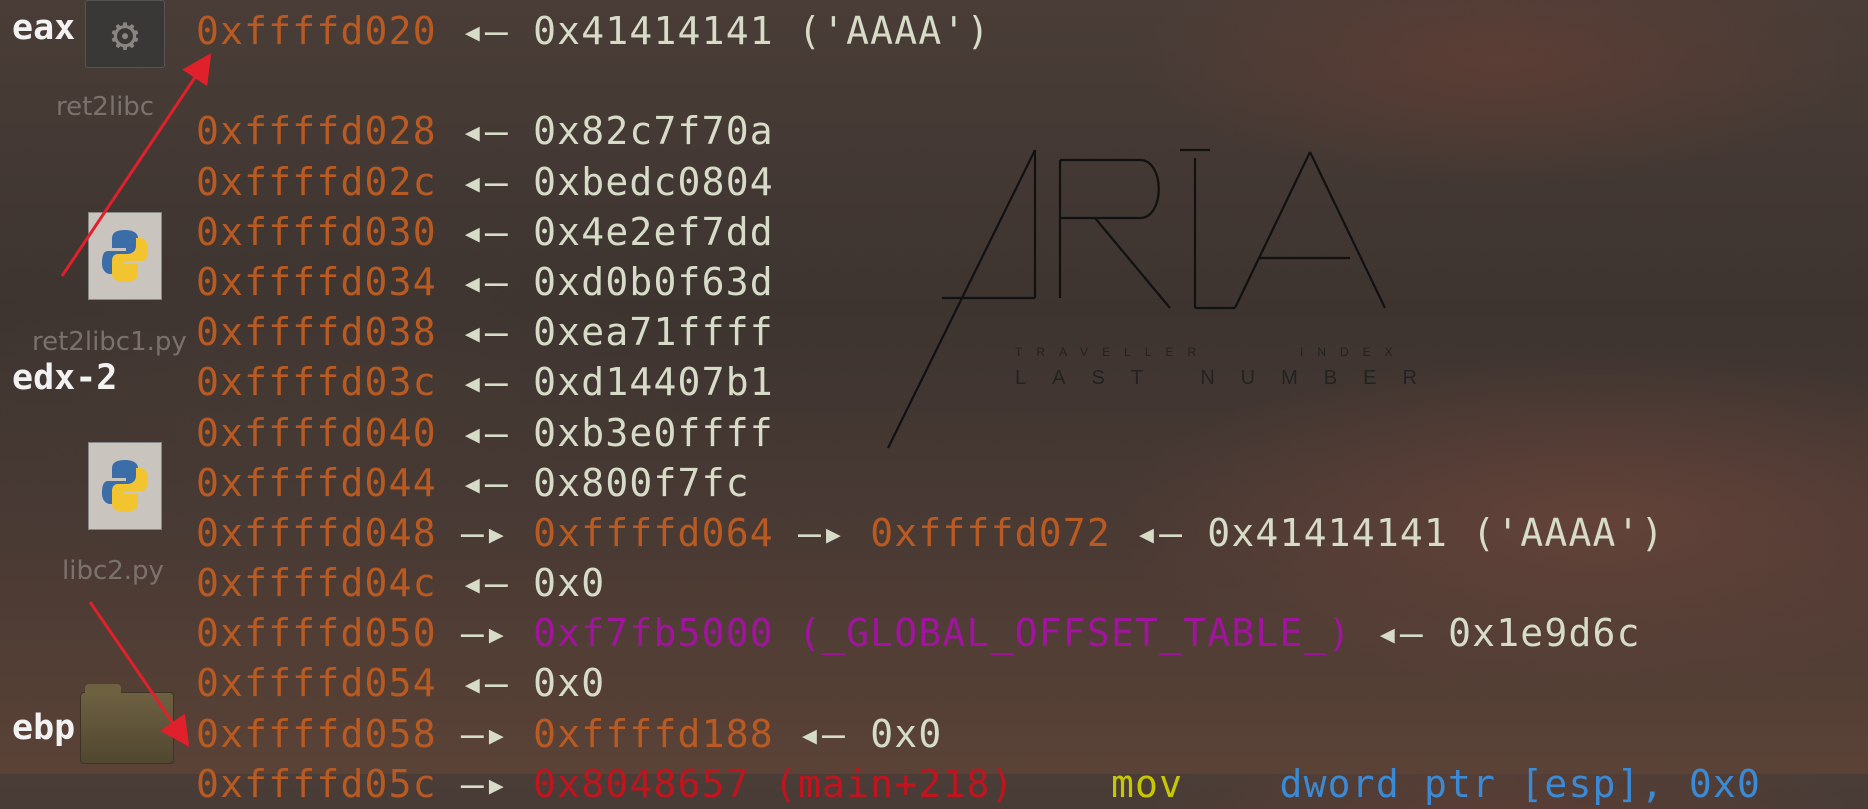  I want to click on stack-address: 0xffffd044, so click(316, 482).